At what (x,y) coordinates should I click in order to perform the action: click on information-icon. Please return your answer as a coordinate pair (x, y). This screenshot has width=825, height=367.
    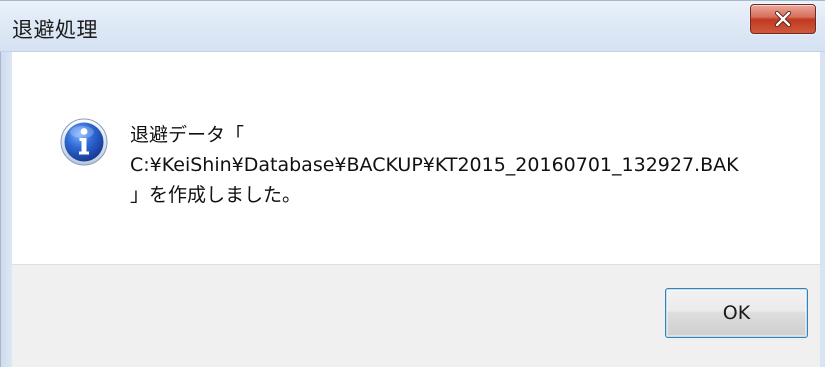
    Looking at the image, I should click on (84, 142).